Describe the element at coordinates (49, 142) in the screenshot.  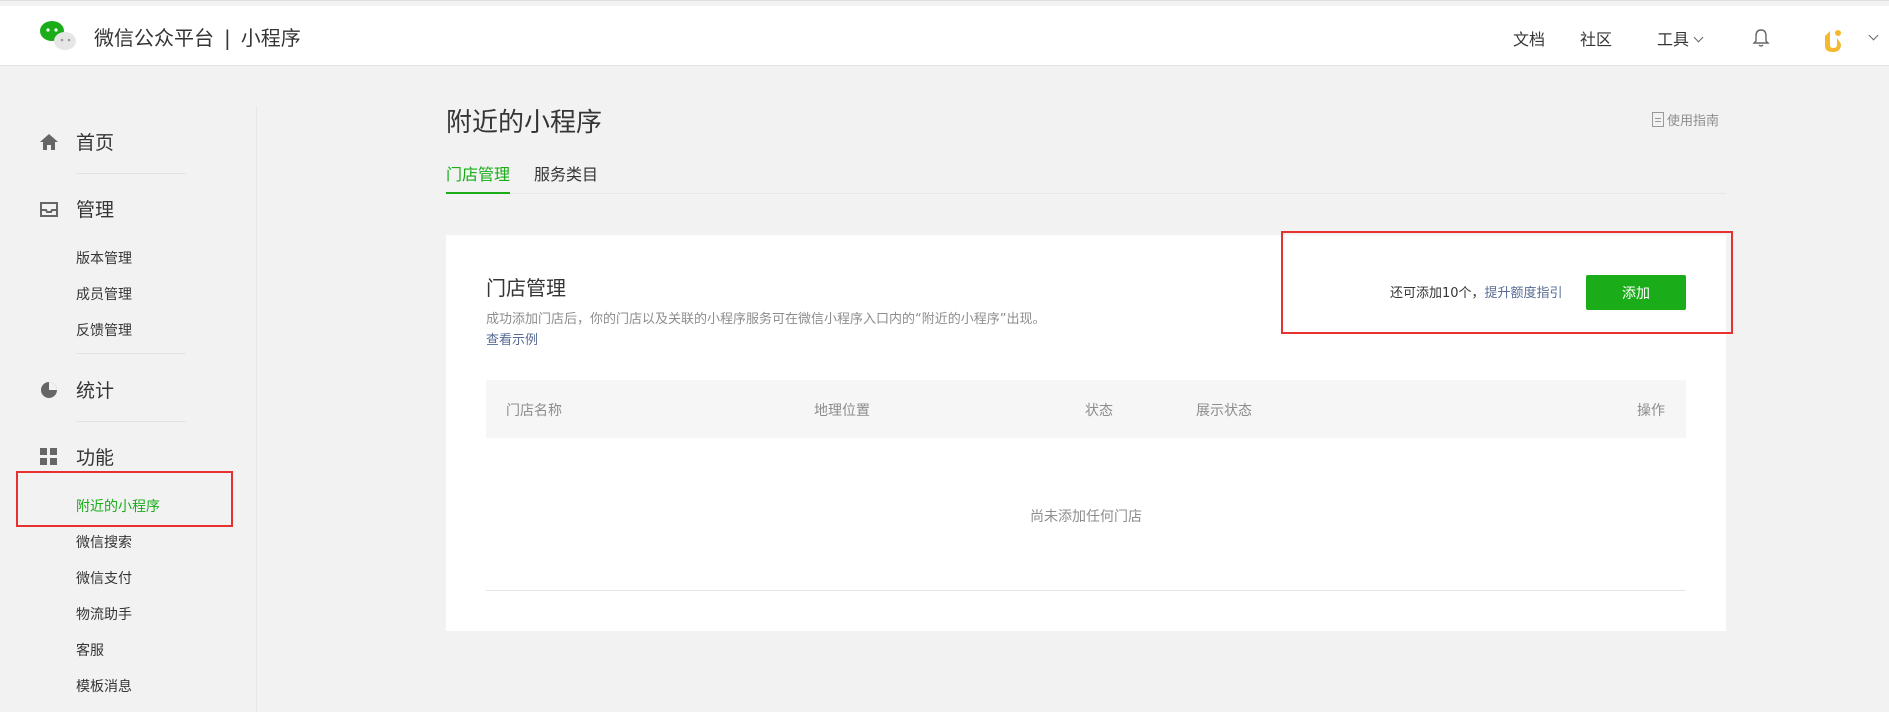
I see `home-icon` at that location.